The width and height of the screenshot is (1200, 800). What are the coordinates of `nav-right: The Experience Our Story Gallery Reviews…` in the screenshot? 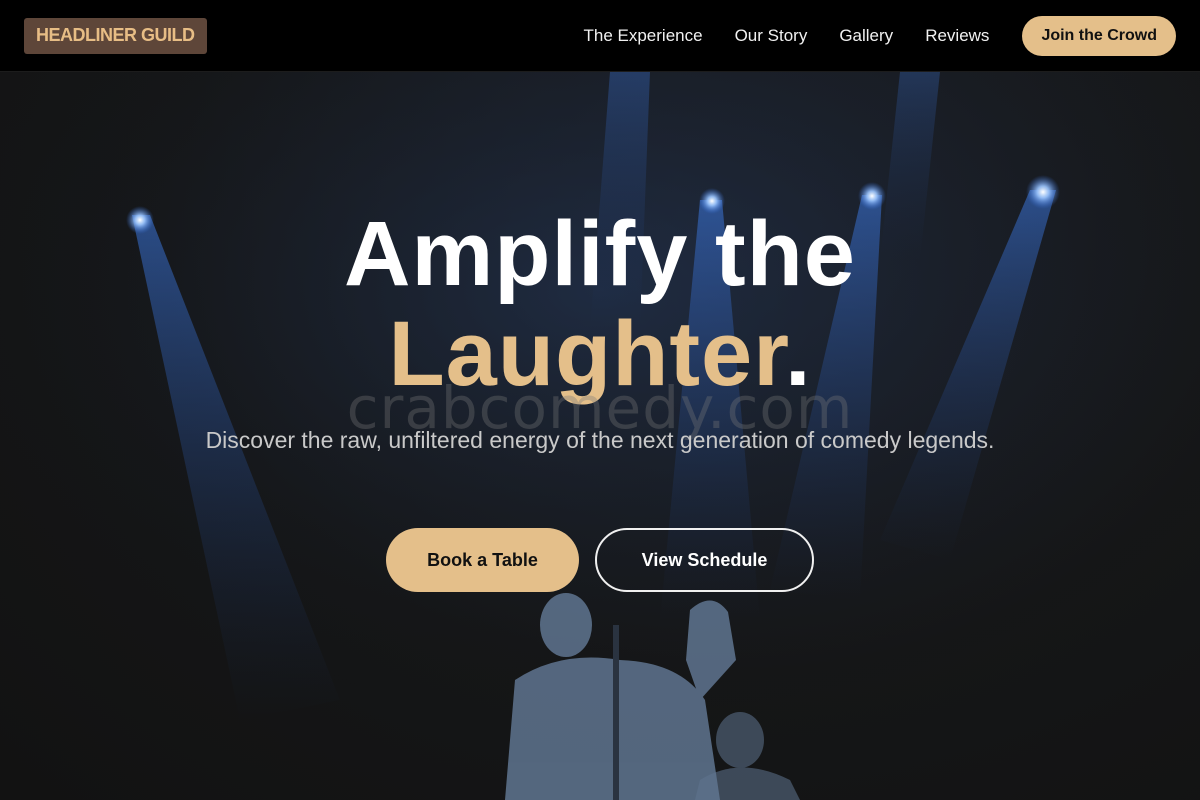 It's located at (880, 35).